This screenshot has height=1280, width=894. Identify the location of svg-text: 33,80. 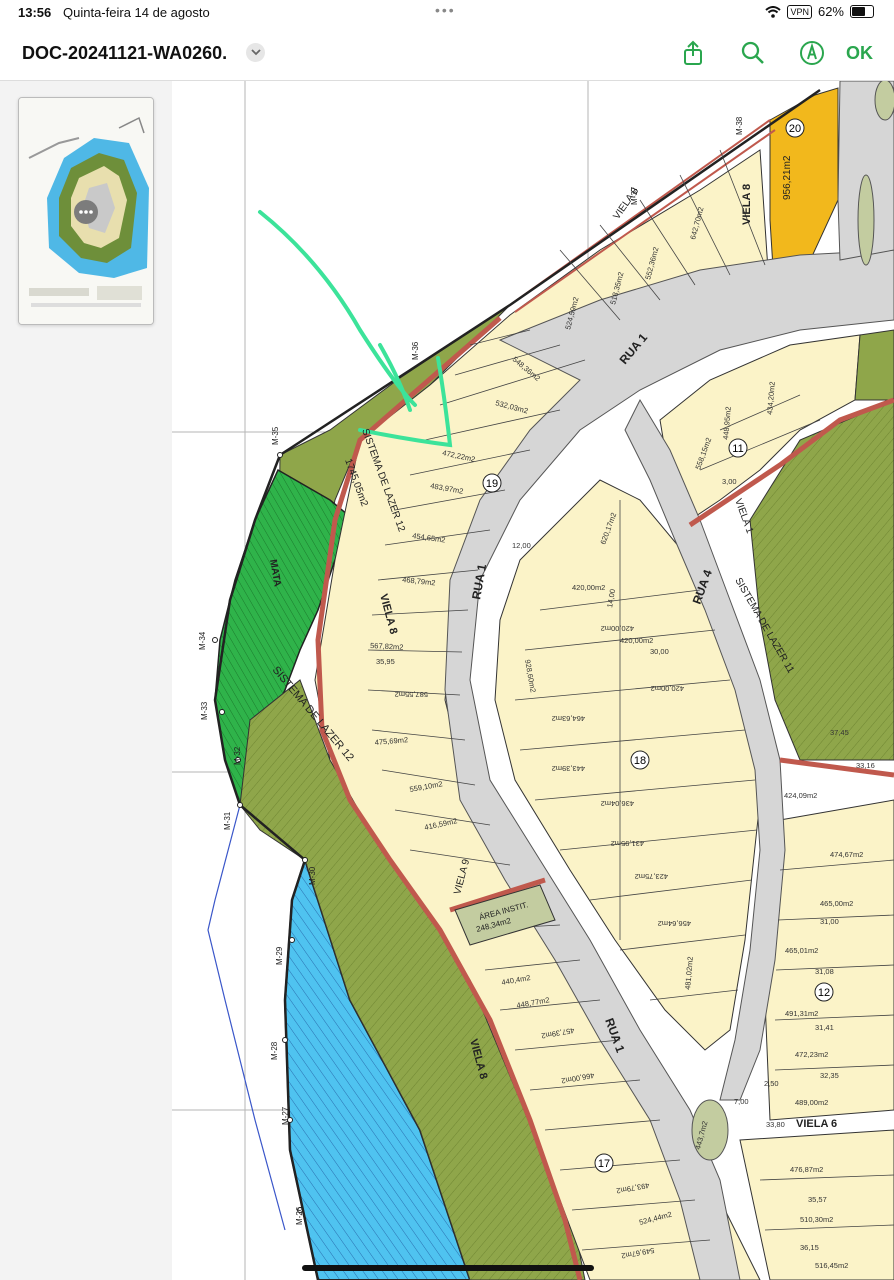
(775, 1124).